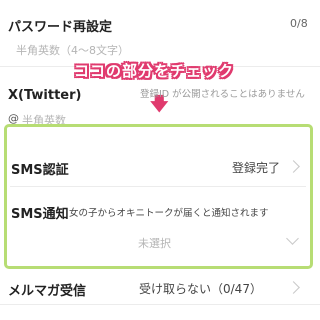 This screenshot has width=320, height=320. Describe the element at coordinates (222, 94) in the screenshot. I see `twitter-note: 登録ID が公開されることはありません` at that location.